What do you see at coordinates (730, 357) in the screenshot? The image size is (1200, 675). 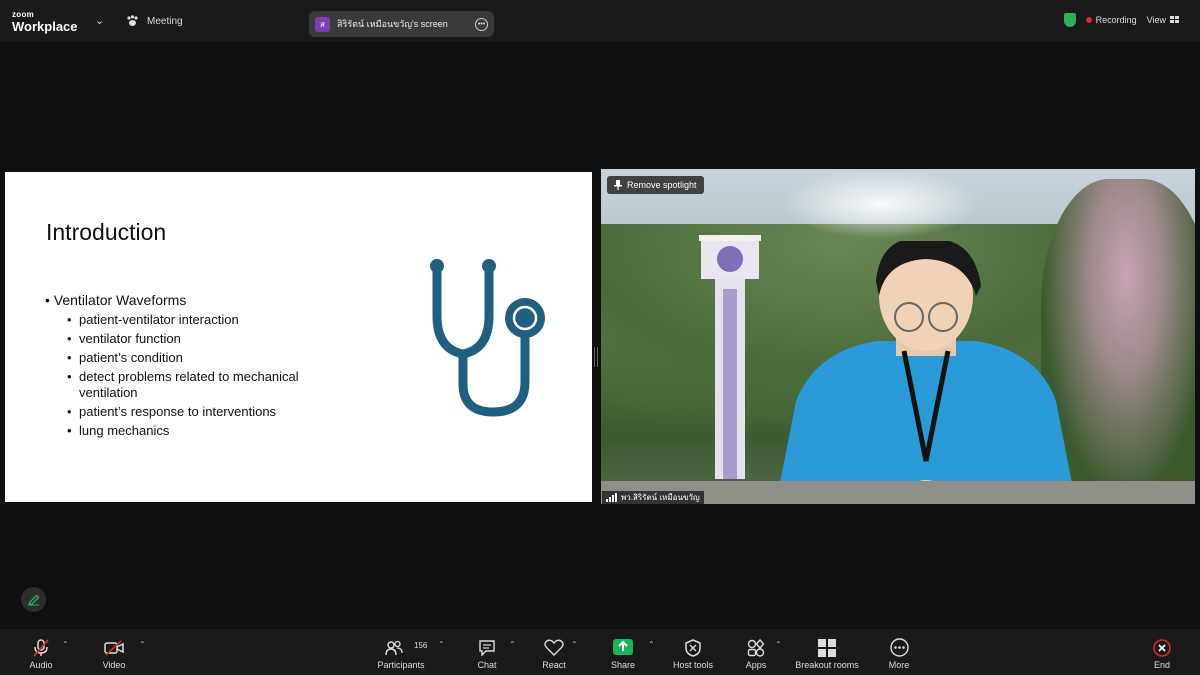 I see `clock-tower-image` at bounding box center [730, 357].